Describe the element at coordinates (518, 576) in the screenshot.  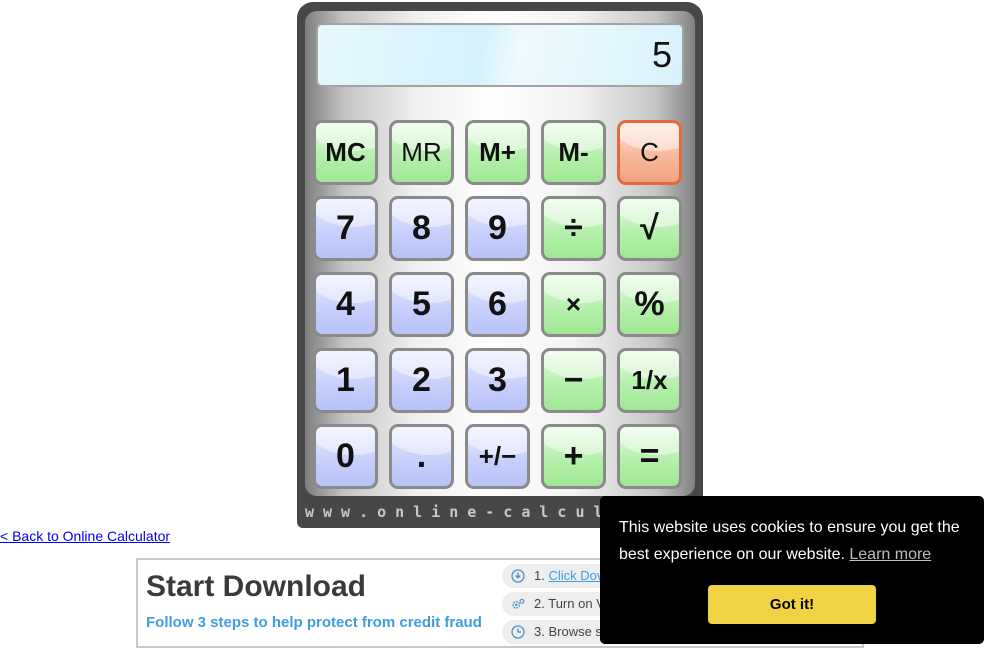
I see `download-circle-icon` at that location.